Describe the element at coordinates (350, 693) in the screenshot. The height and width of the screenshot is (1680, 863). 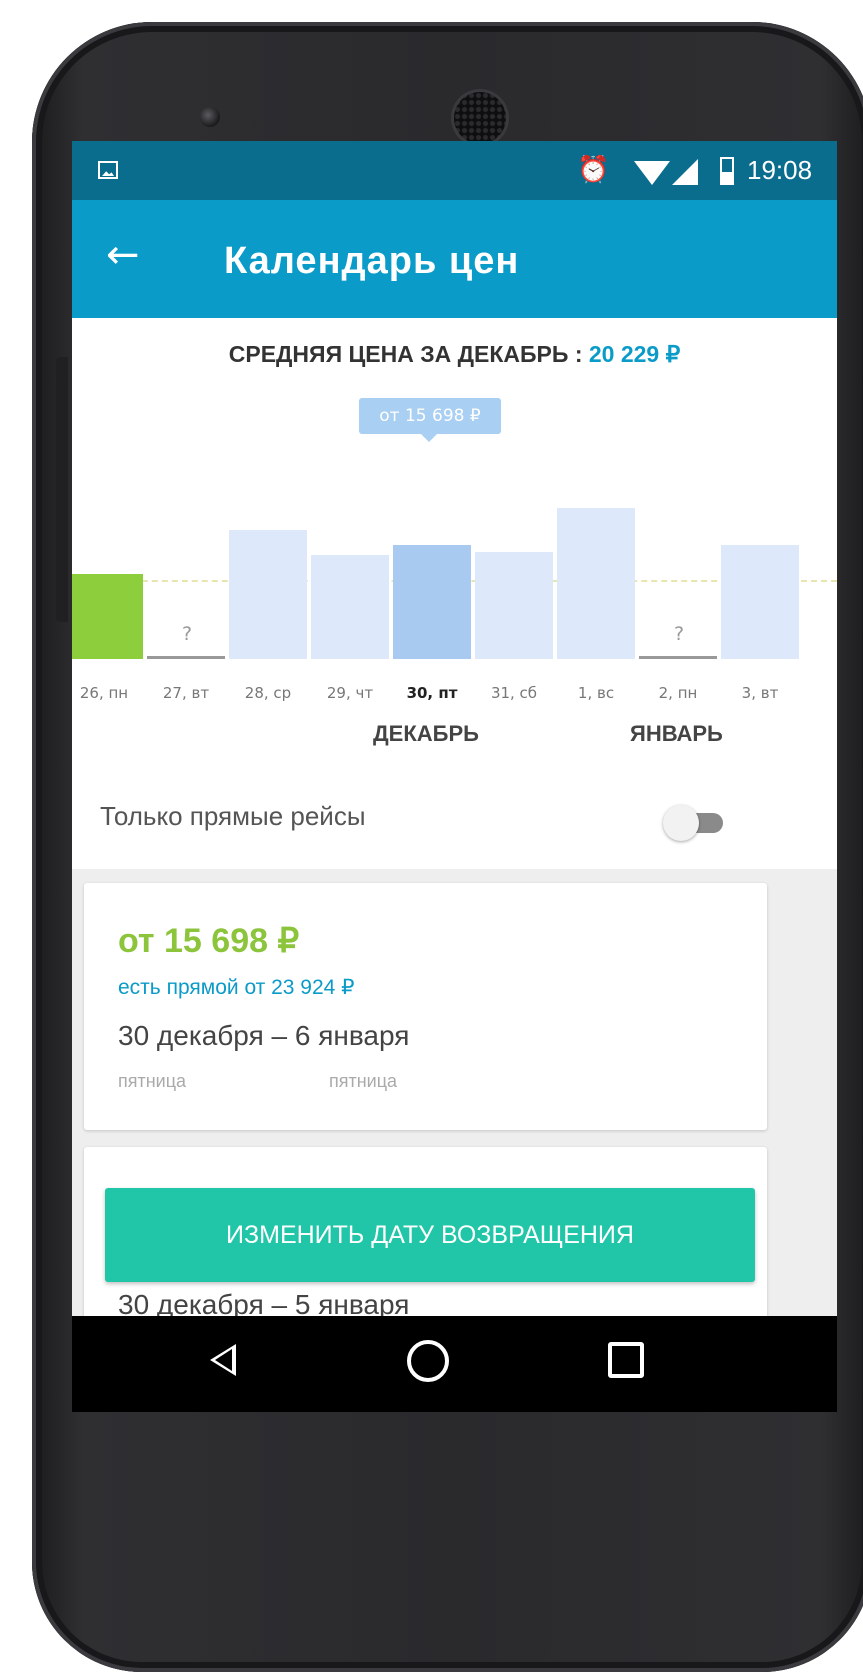
I see `date-tick-label: 29, чт` at that location.